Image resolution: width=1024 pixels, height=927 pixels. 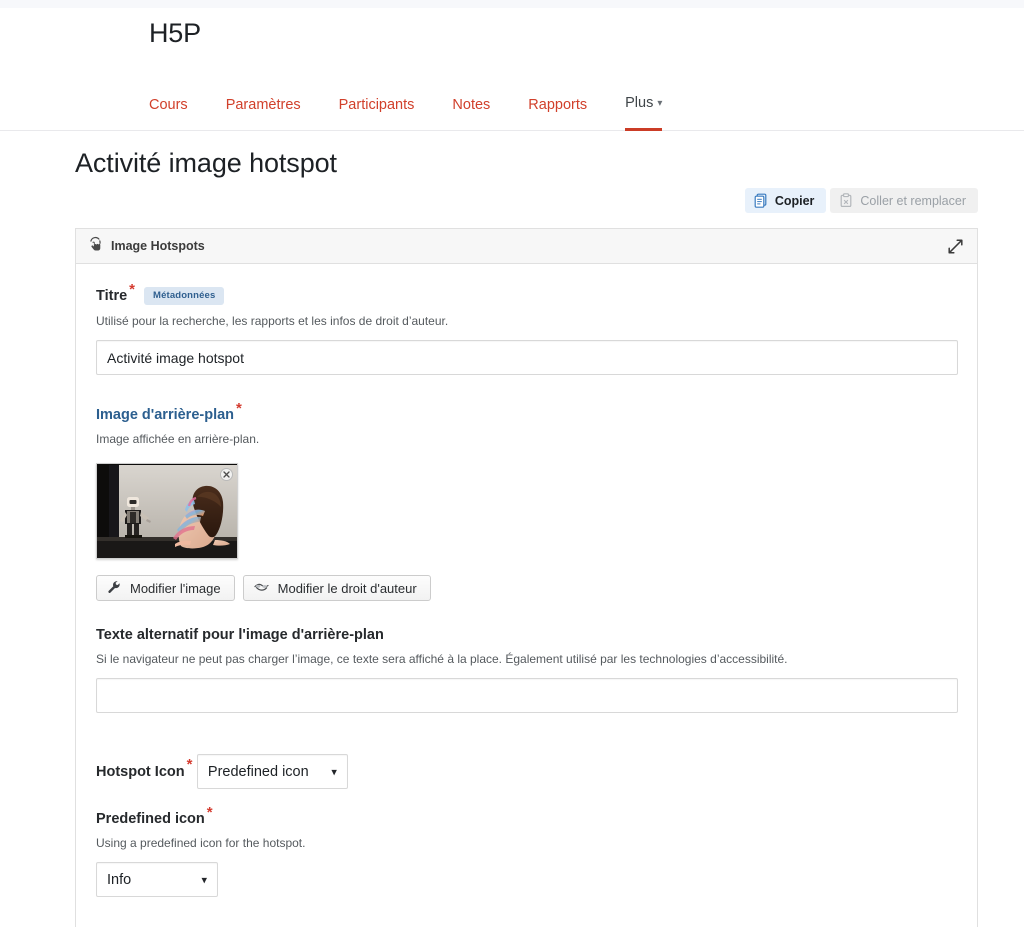 I want to click on nav-tab-label: Notes, so click(x=471, y=105).